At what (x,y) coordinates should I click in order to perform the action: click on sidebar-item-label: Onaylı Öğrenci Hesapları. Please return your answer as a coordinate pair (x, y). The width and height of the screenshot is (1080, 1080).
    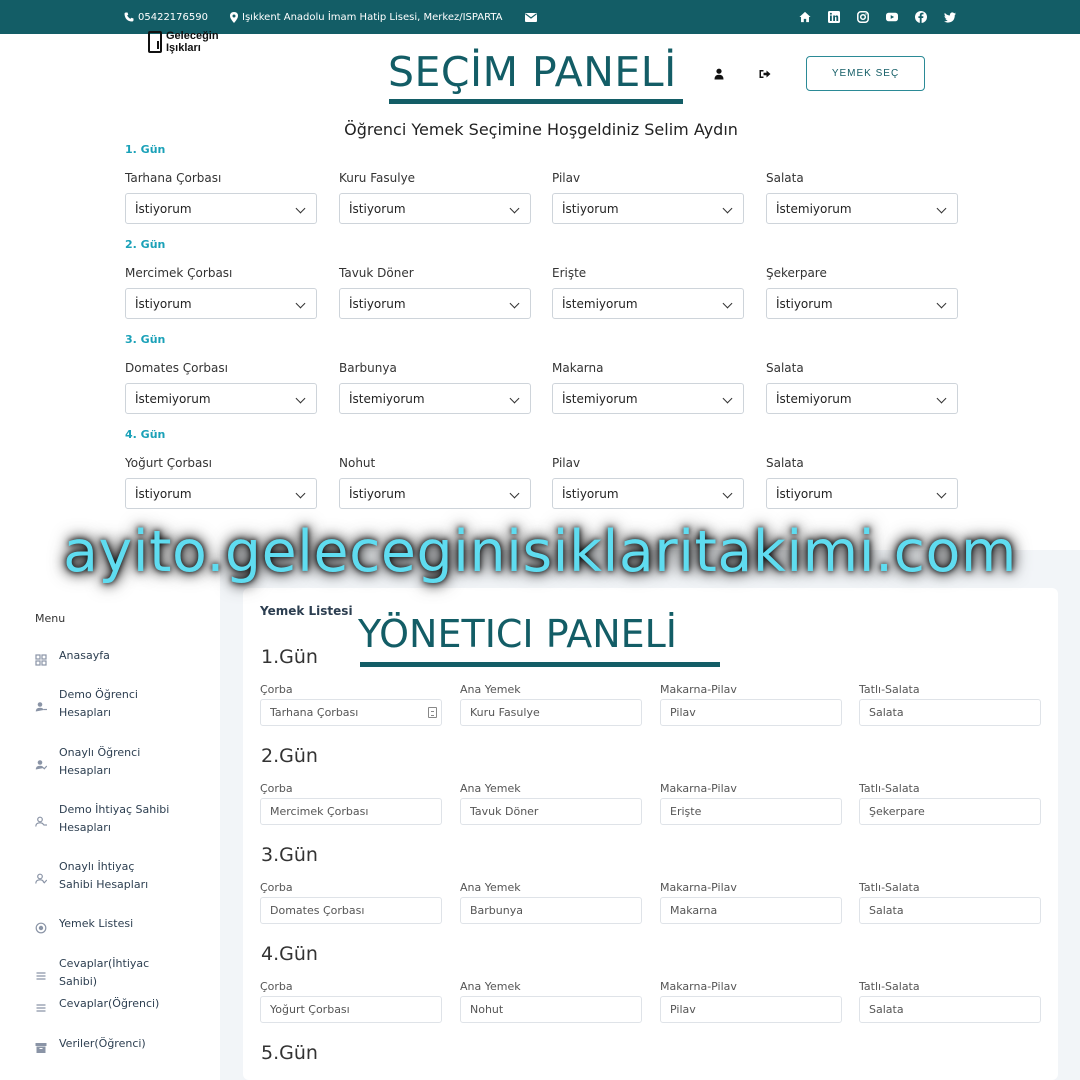
    Looking at the image, I should click on (100, 761).